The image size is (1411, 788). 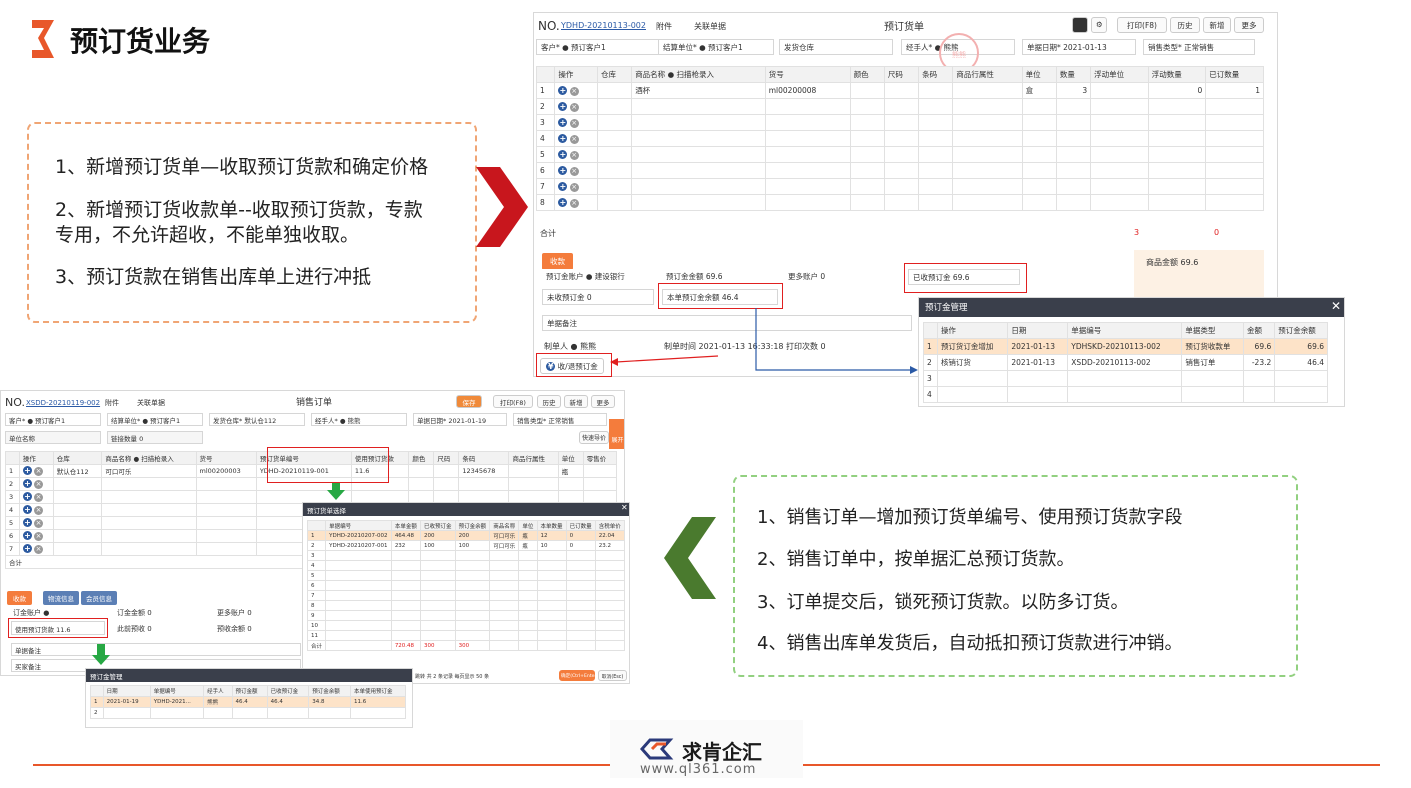 What do you see at coordinates (603, 401) in the screenshot?
I see `sales-more-button: 更多` at bounding box center [603, 401].